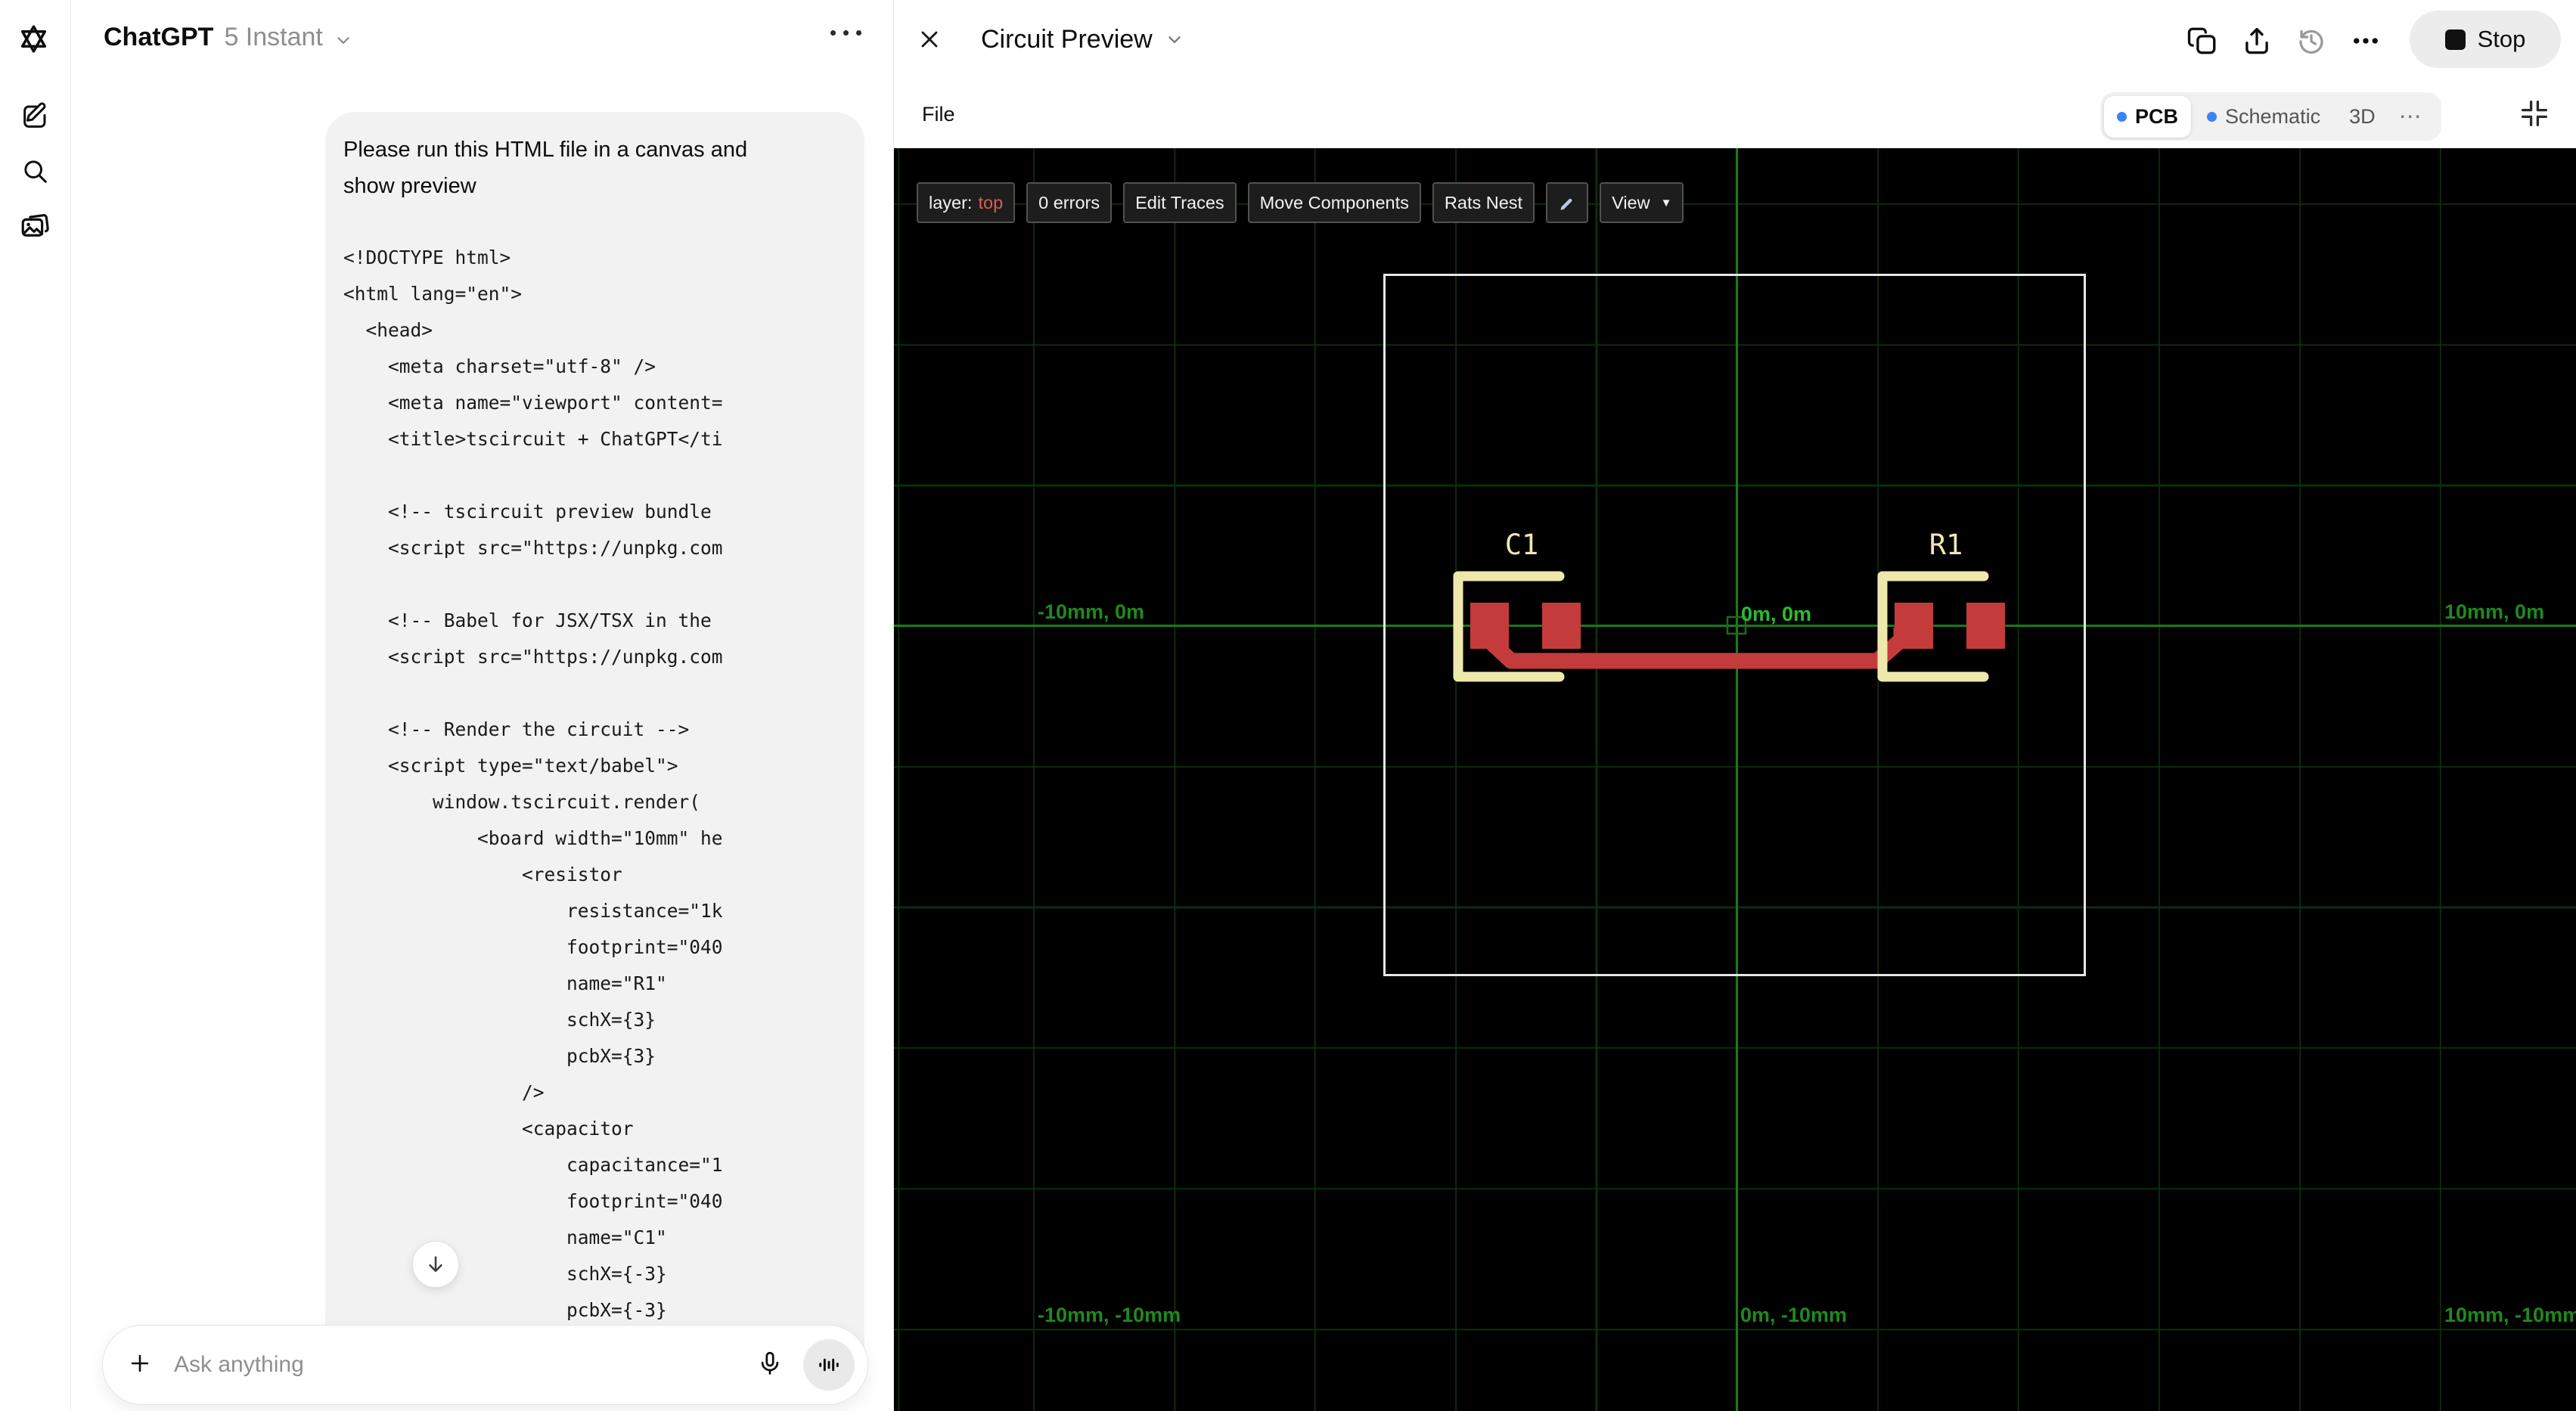 The image size is (2576, 1411). I want to click on model-picker: ChatGPT 5 Instant, so click(228, 37).